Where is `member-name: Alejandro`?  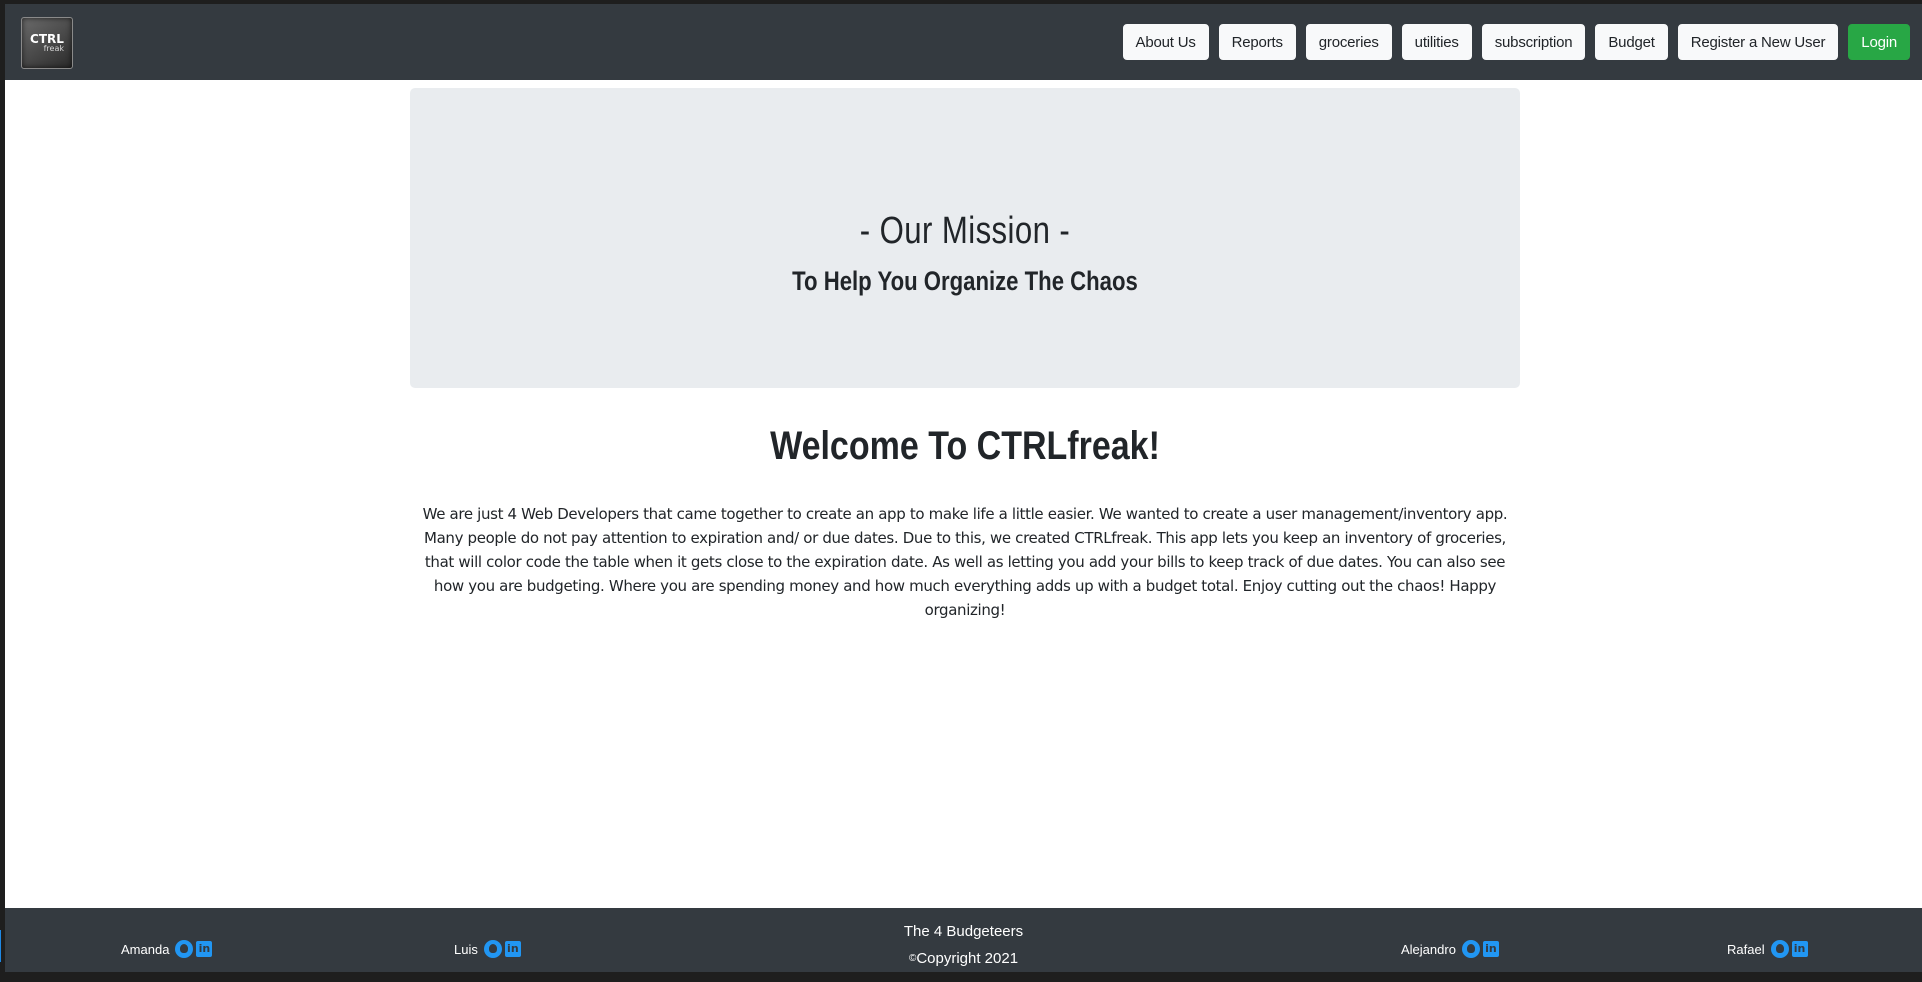 member-name: Alejandro is located at coordinates (1428, 949).